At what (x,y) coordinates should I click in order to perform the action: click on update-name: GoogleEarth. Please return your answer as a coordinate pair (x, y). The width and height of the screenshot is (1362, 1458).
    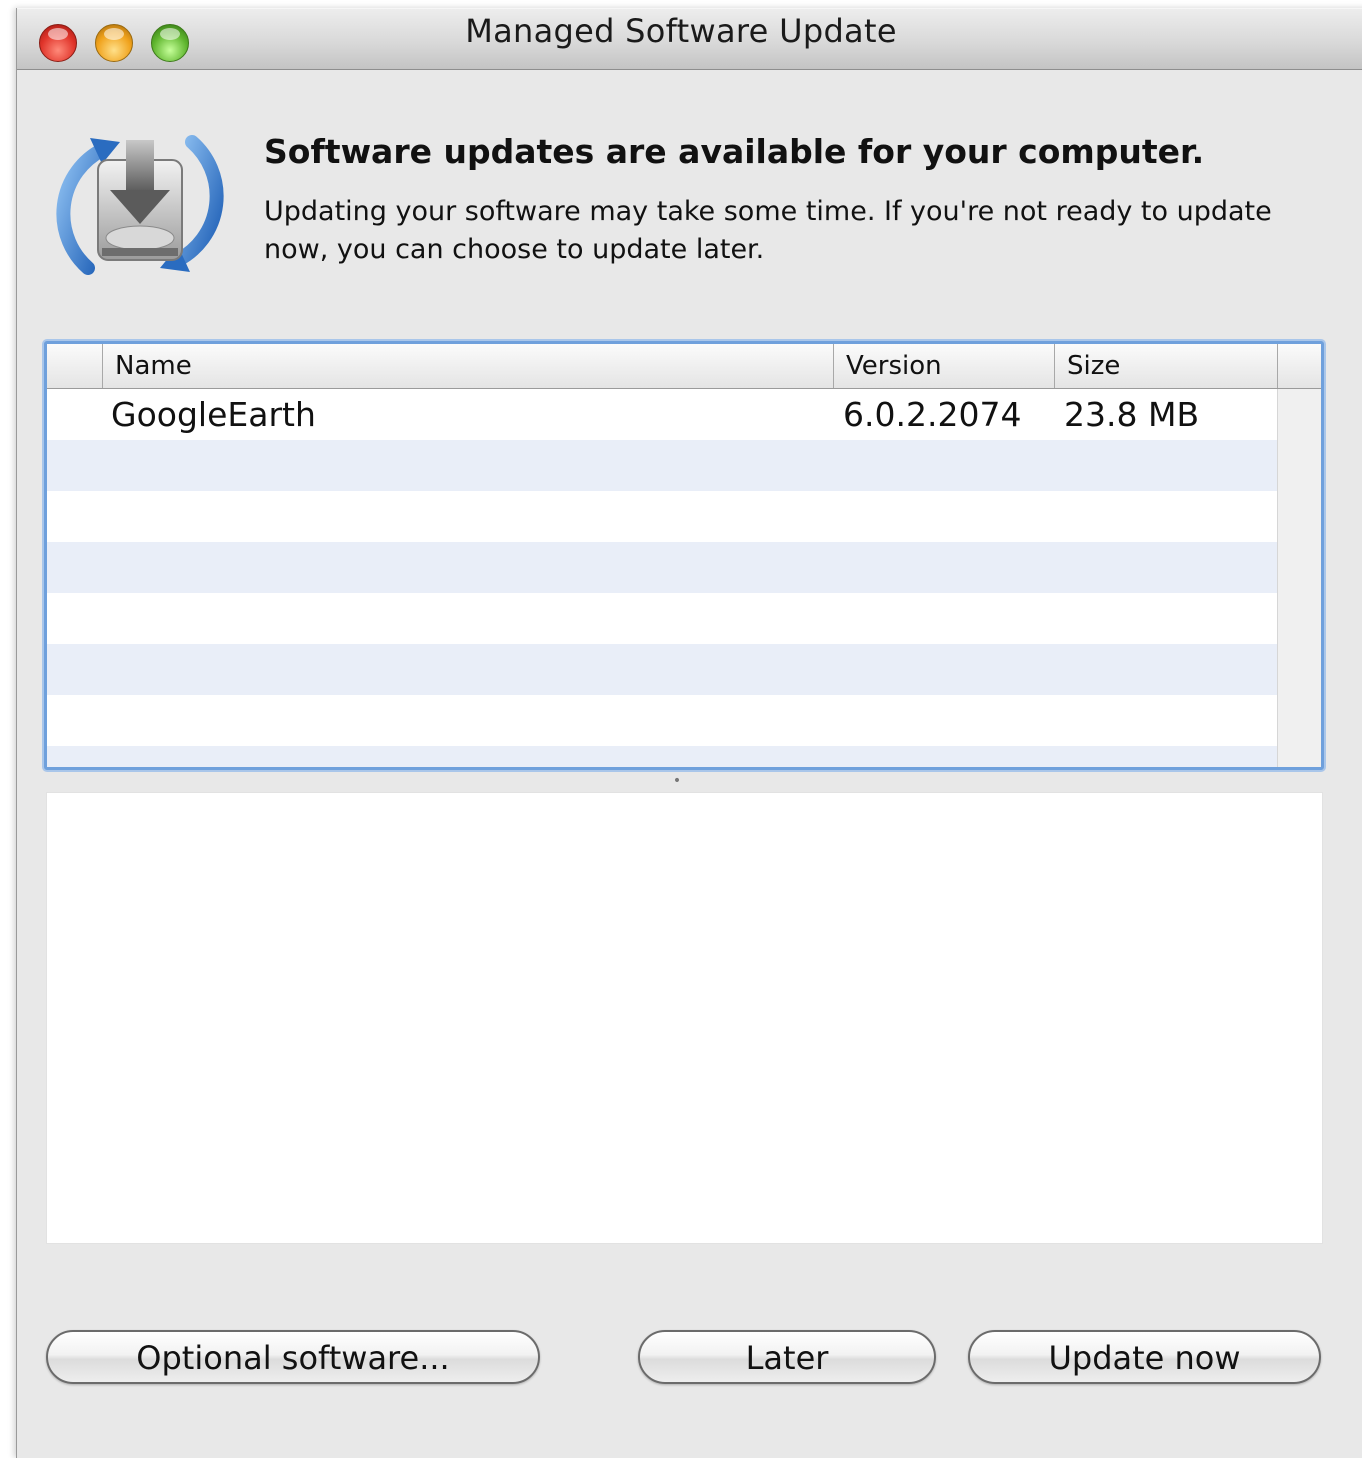
    Looking at the image, I should click on (213, 414).